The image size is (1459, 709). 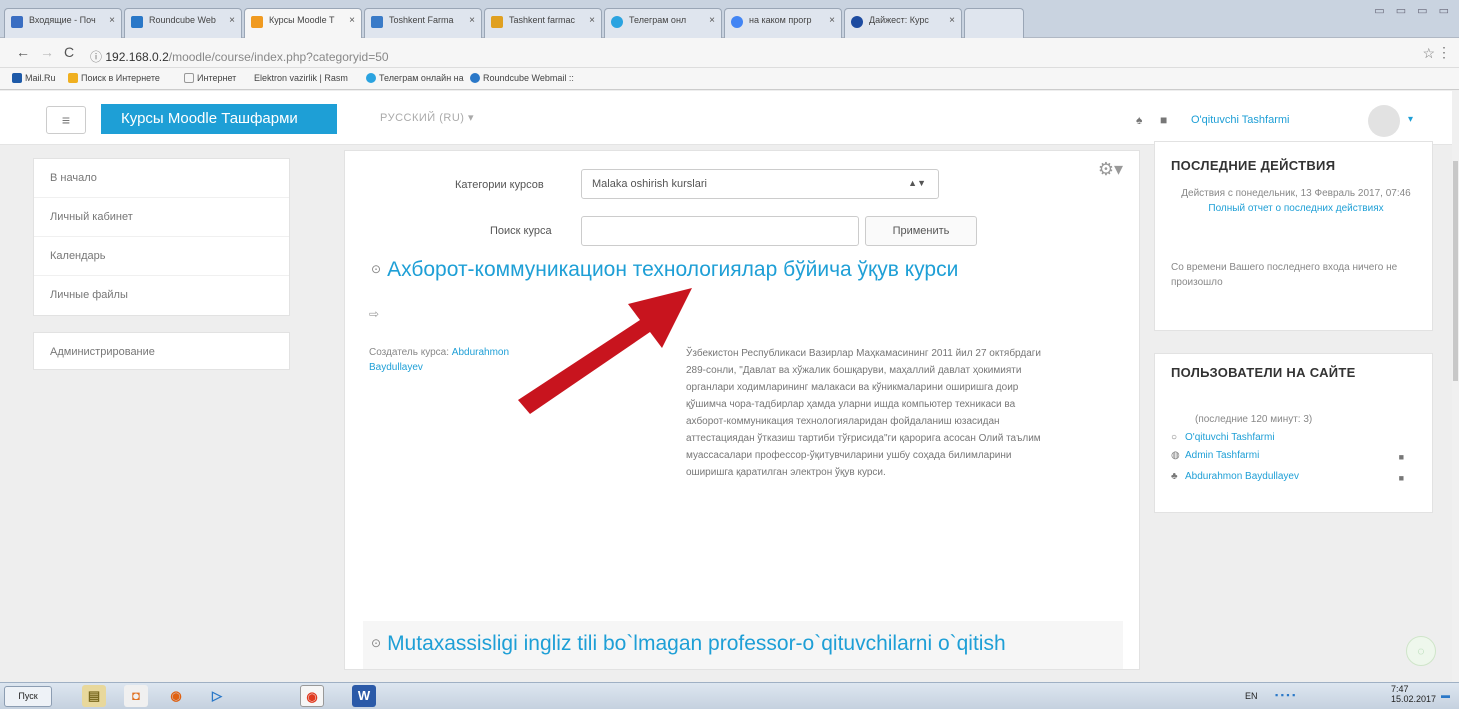 I want to click on bookmark: Интернет, so click(x=210, y=78).